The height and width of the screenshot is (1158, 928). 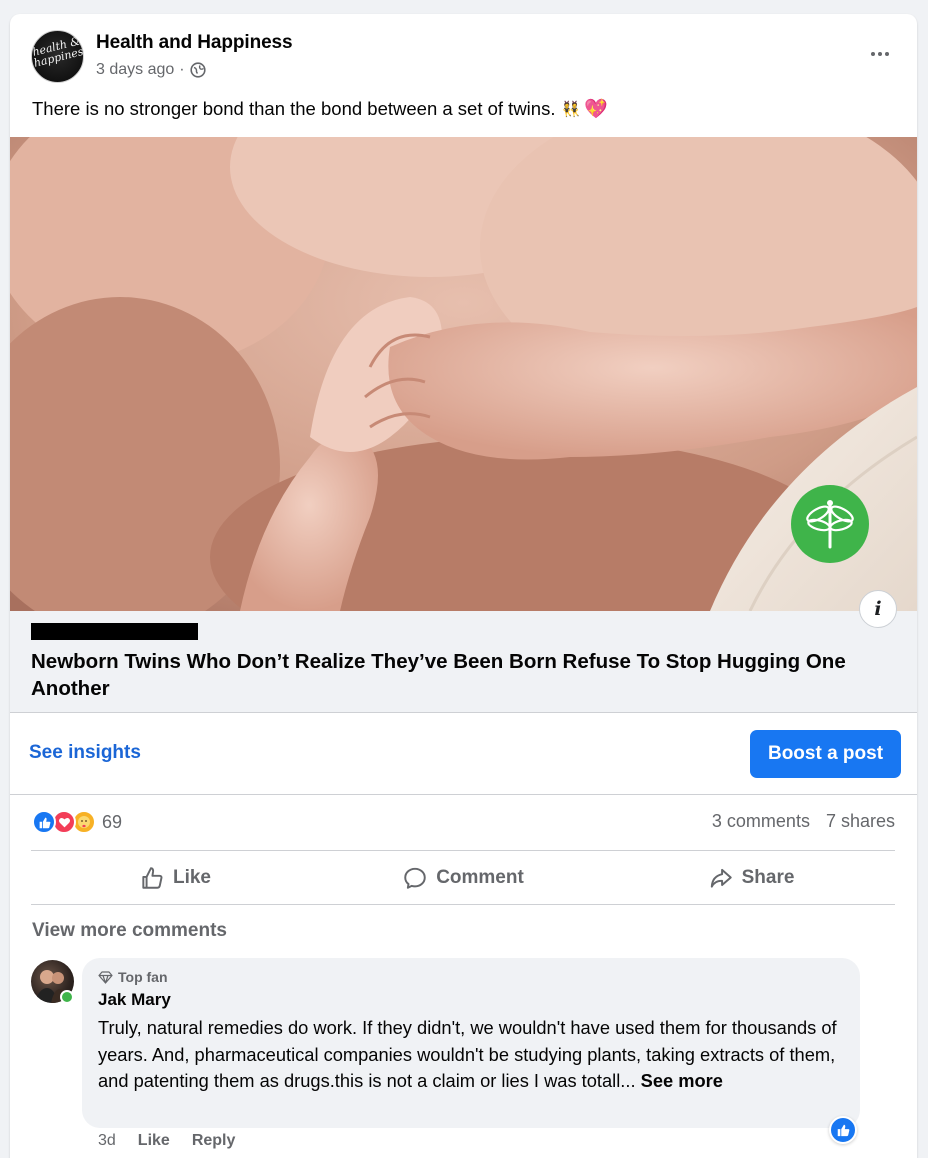 I want to click on twins-emoji-icon: 👯, so click(x=570, y=109).